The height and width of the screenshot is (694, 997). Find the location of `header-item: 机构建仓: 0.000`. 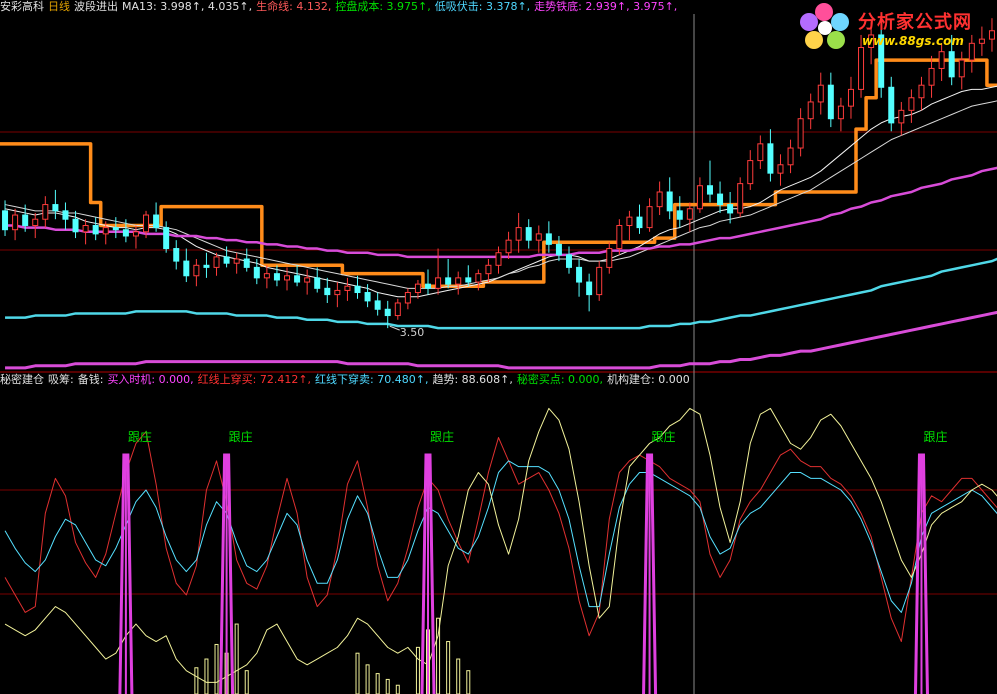

header-item: 机构建仓: 0.000 is located at coordinates (648, 379).